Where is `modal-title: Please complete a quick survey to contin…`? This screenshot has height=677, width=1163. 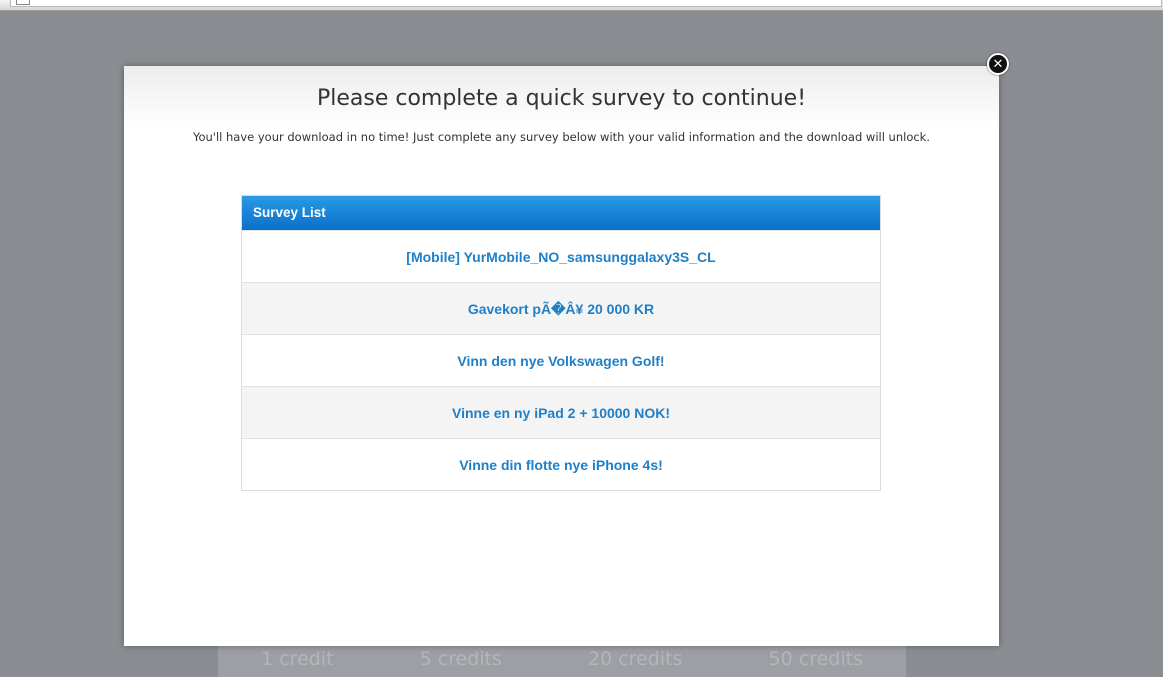
modal-title: Please complete a quick survey to contin… is located at coordinates (561, 98).